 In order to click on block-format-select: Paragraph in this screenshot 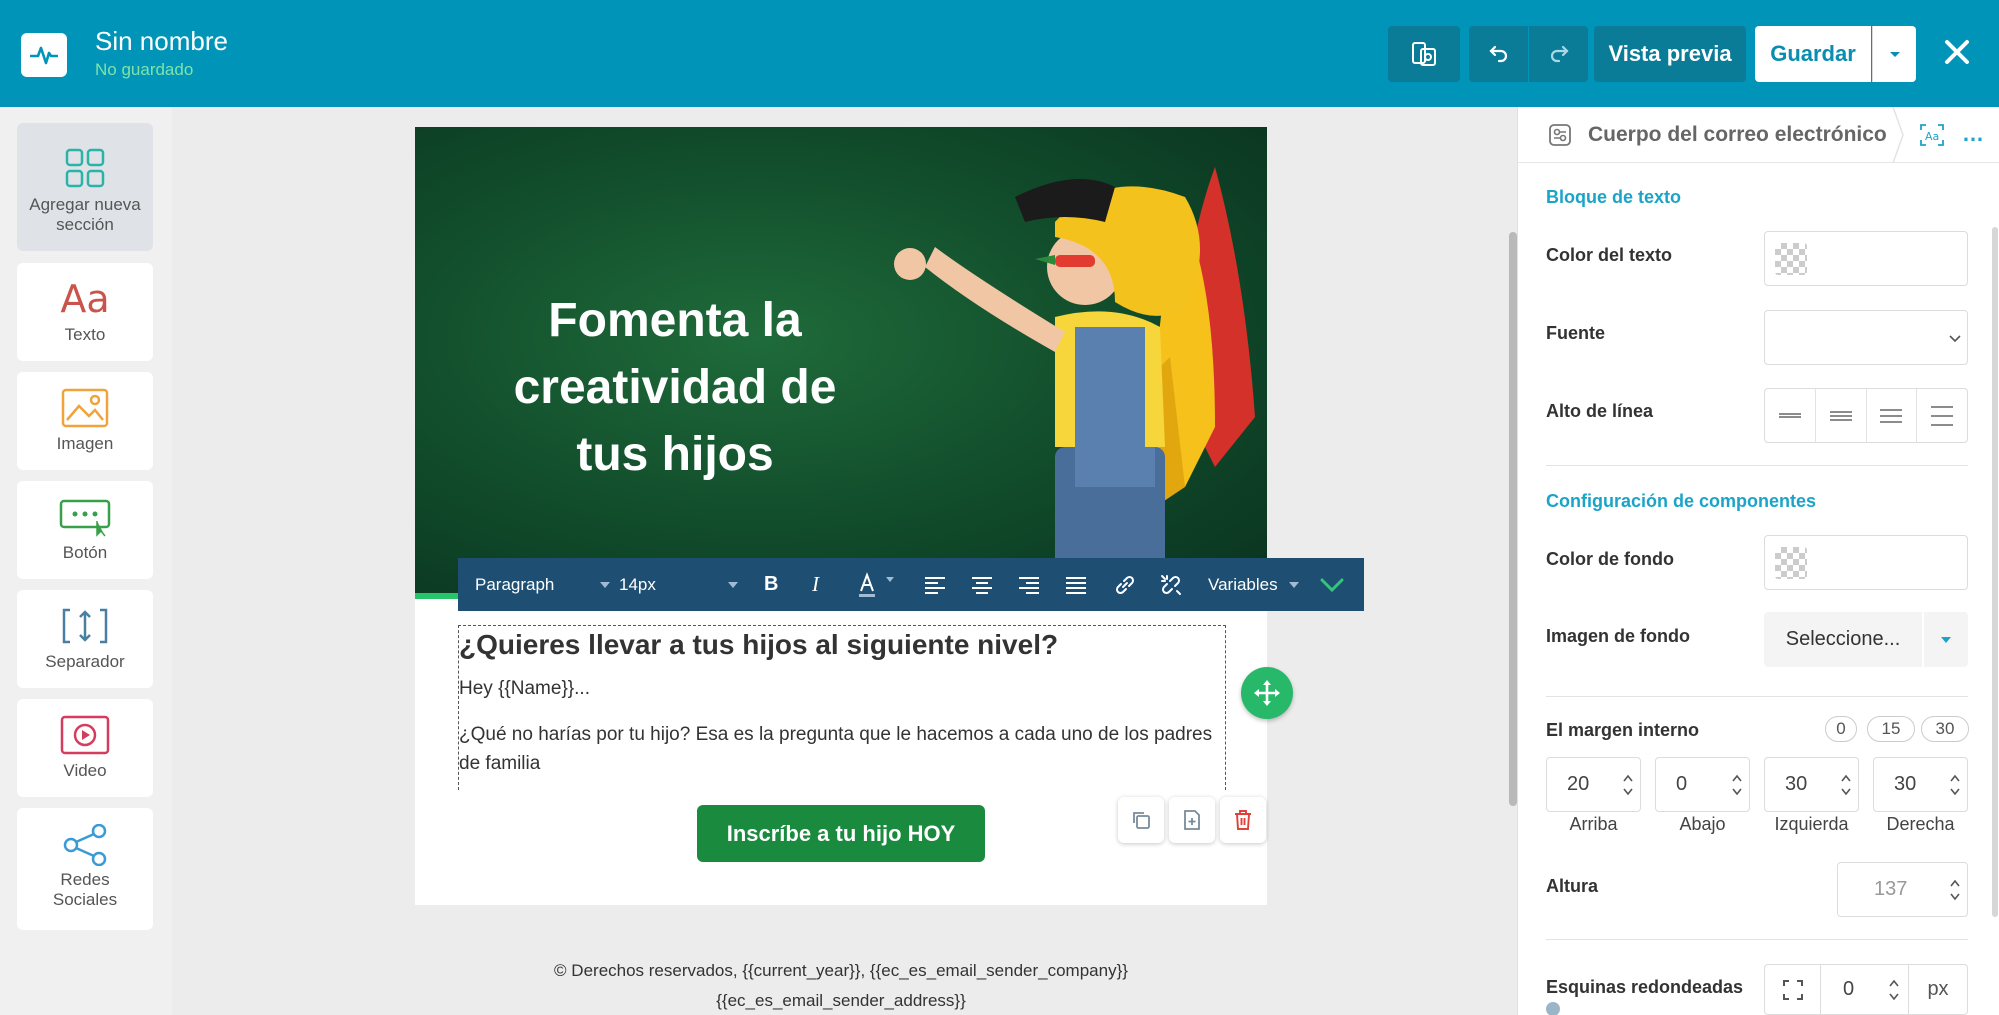, I will do `click(542, 584)`.